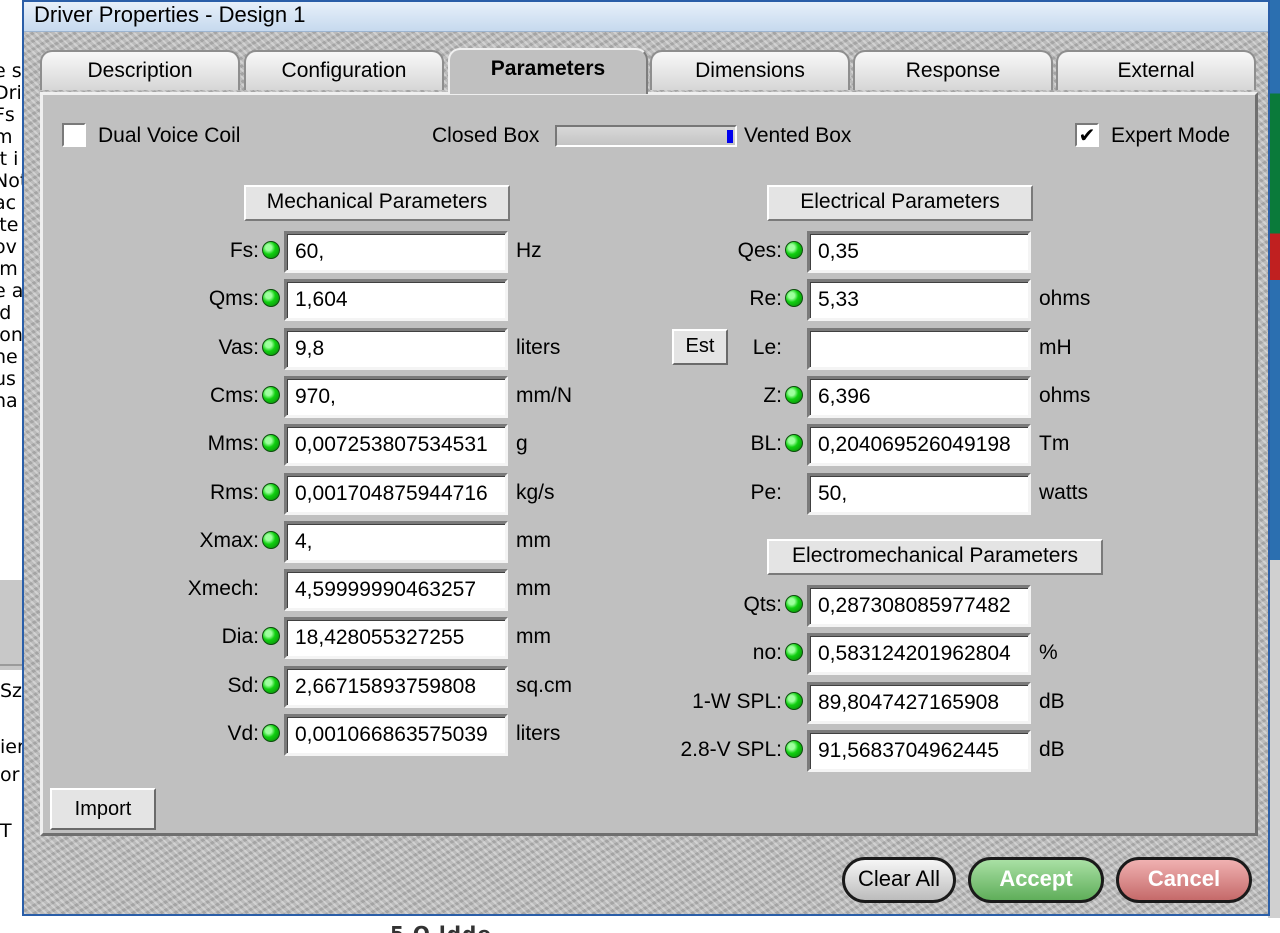 Image resolution: width=1280 pixels, height=933 pixels. I want to click on vd-input: 0,00106686357503​9, so click(396, 735).